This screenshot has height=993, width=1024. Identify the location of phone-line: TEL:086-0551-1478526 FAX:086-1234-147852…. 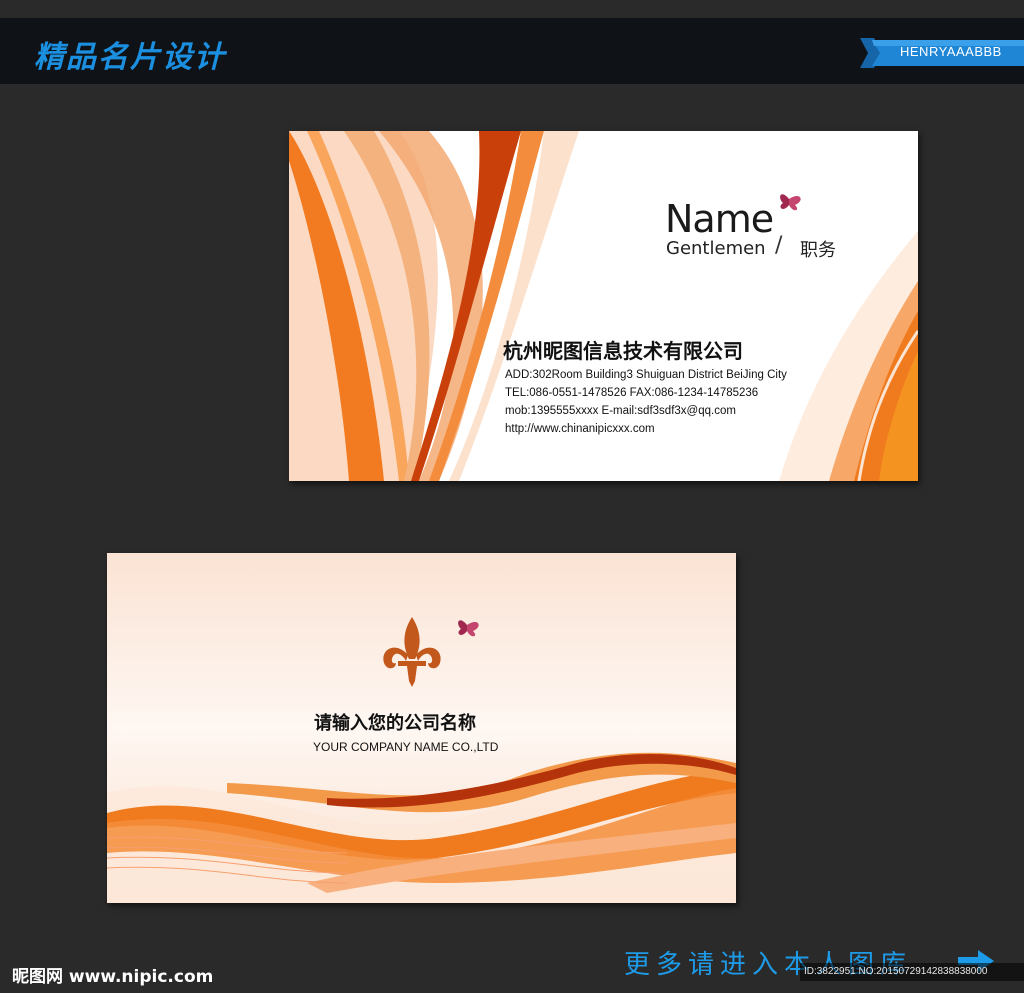
(632, 393).